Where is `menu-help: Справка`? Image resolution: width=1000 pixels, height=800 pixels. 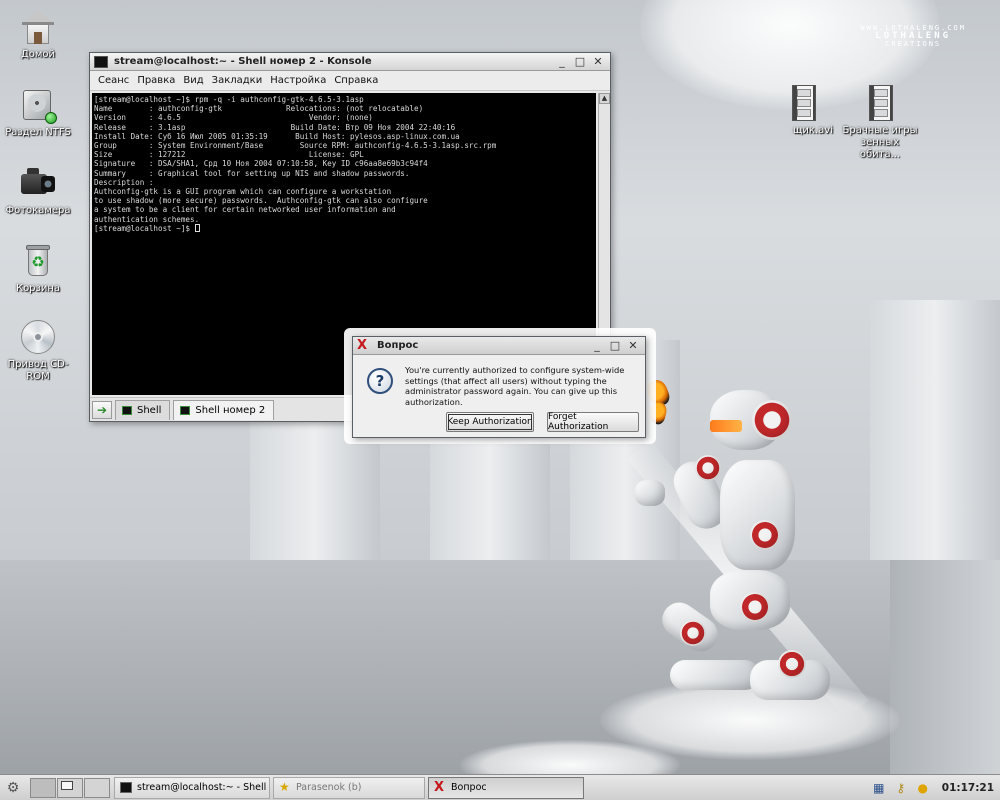 menu-help: Справка is located at coordinates (356, 80).